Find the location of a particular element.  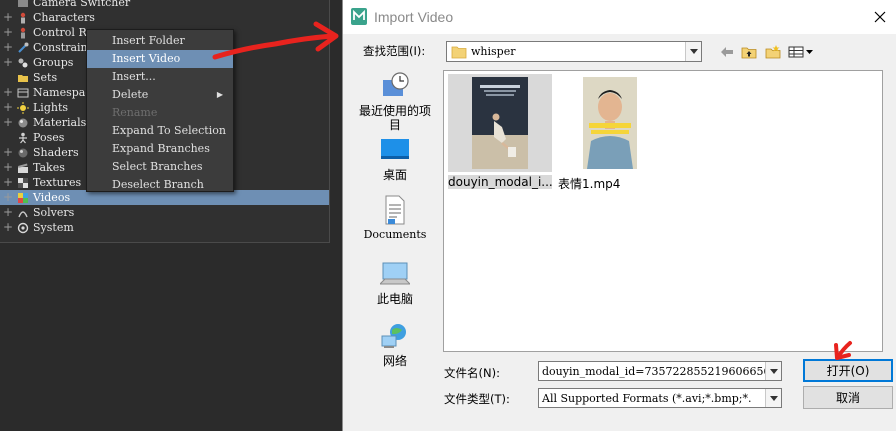

tree-item-label: Sets is located at coordinates (45, 77).